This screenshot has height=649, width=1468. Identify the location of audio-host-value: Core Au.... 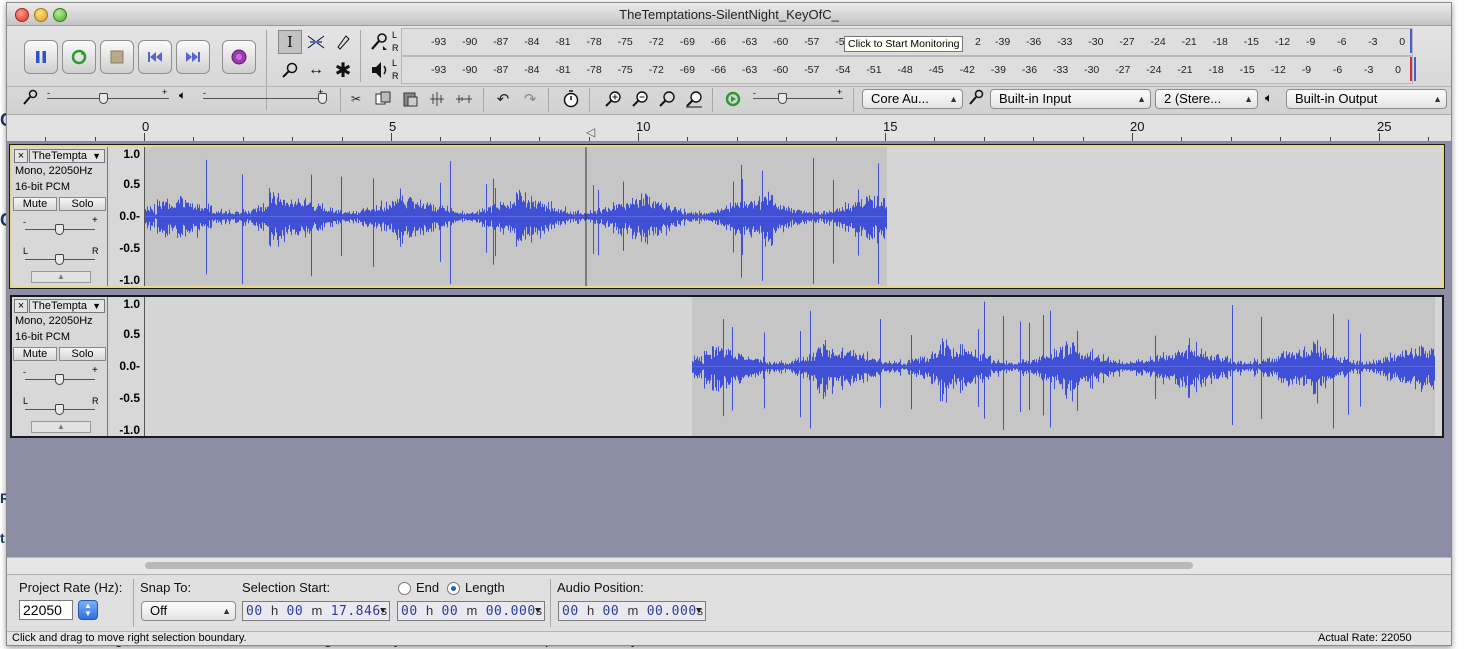
(900, 98).